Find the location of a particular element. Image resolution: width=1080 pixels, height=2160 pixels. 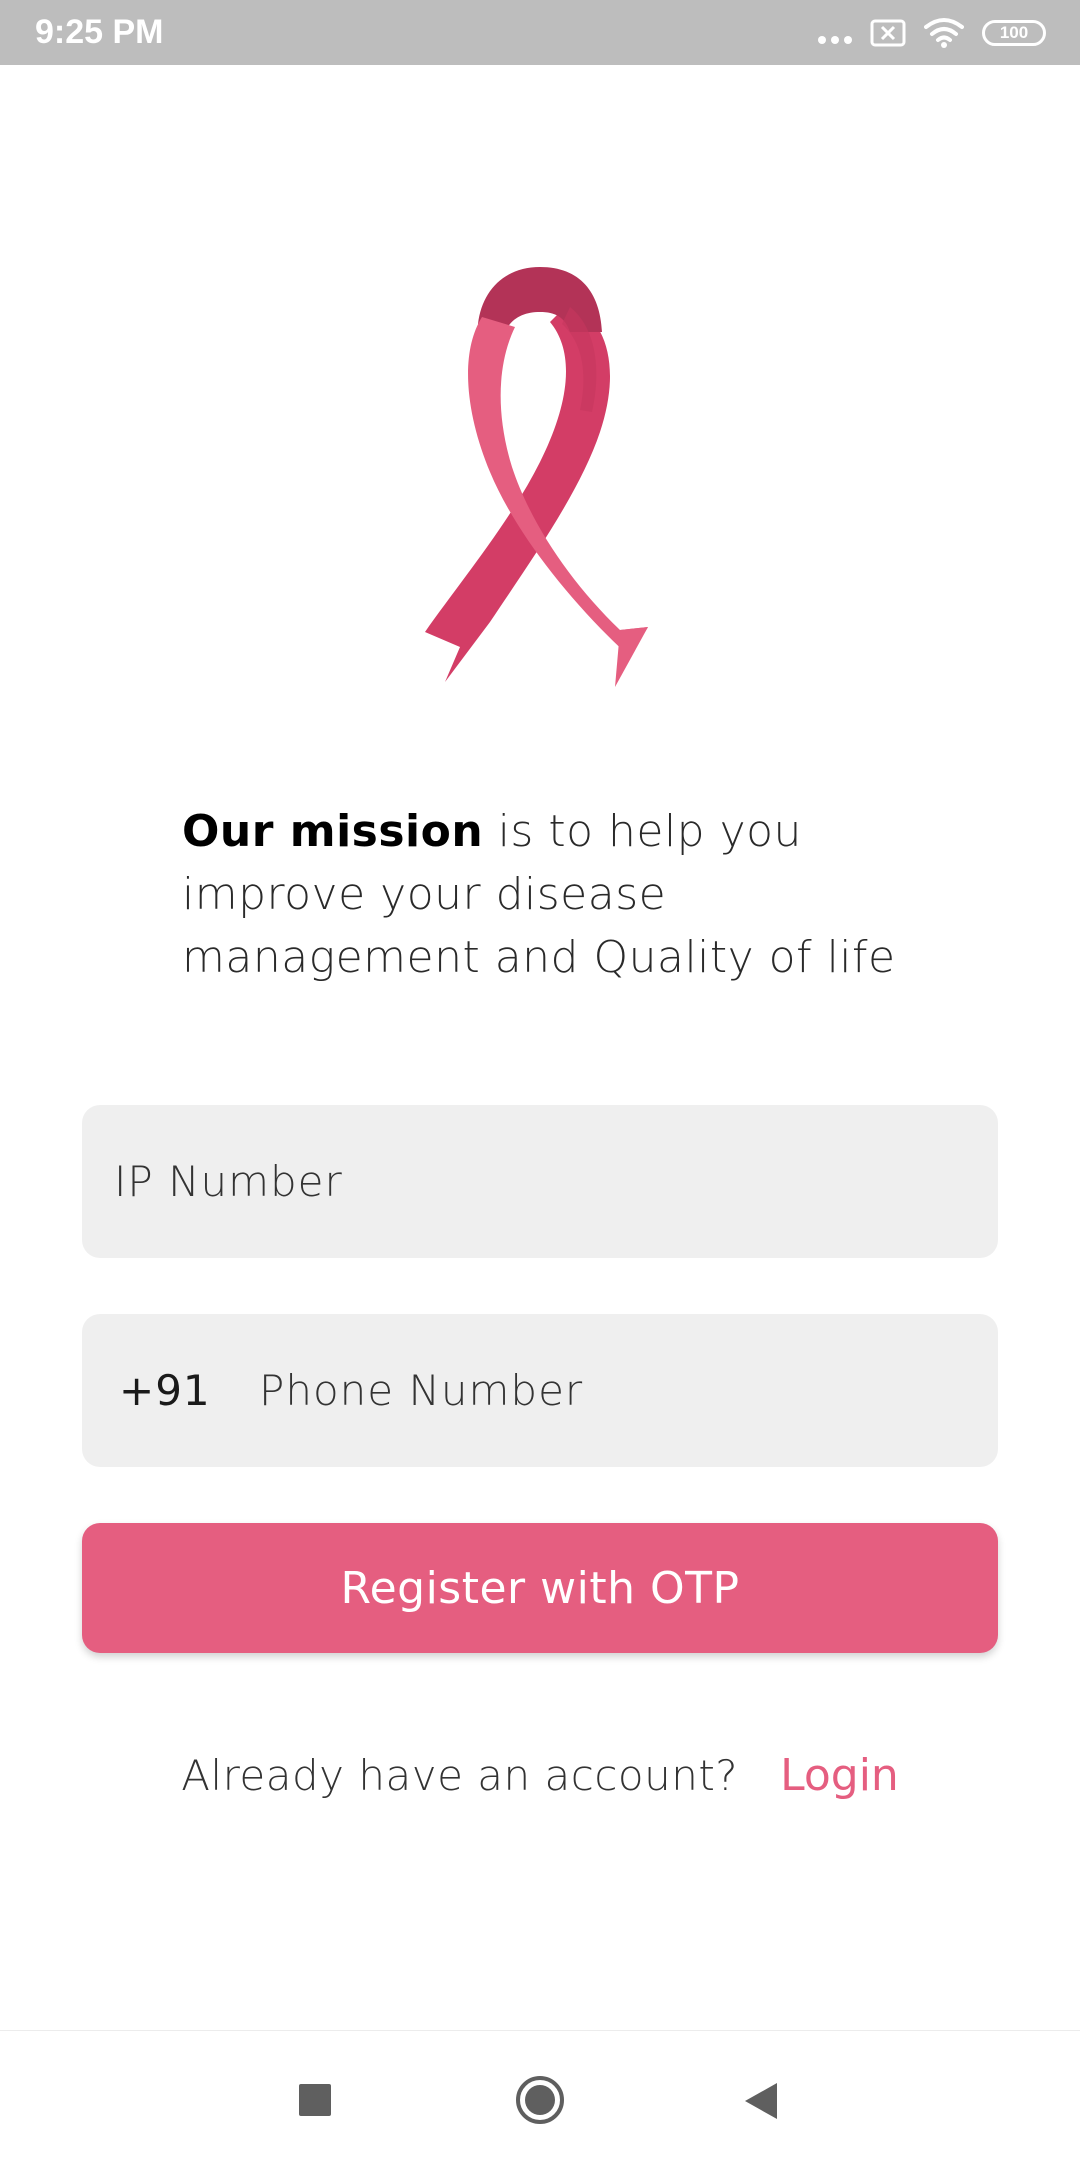

register-with-otp-button: Register with OTP is located at coordinates (540, 1588).